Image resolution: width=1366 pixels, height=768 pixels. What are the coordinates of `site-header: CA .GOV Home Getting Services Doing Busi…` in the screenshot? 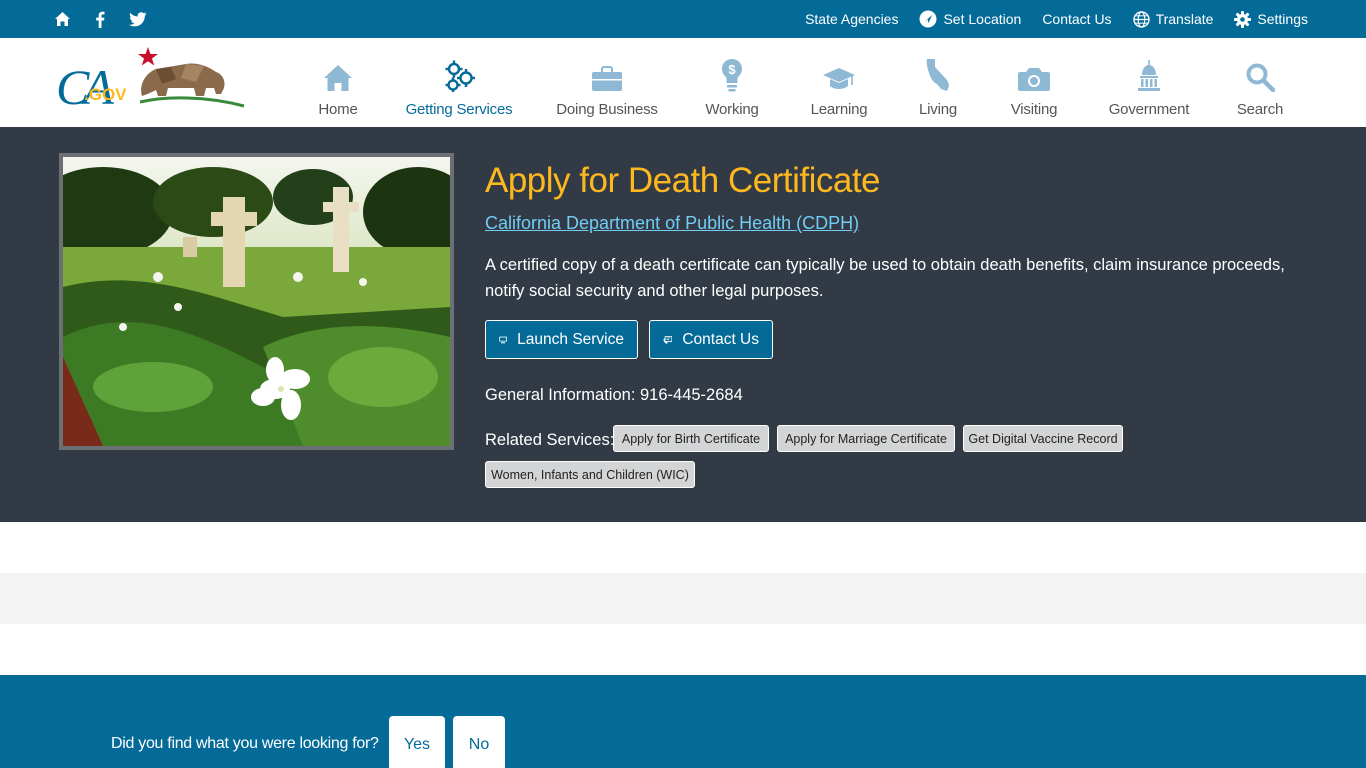 It's located at (683, 82).